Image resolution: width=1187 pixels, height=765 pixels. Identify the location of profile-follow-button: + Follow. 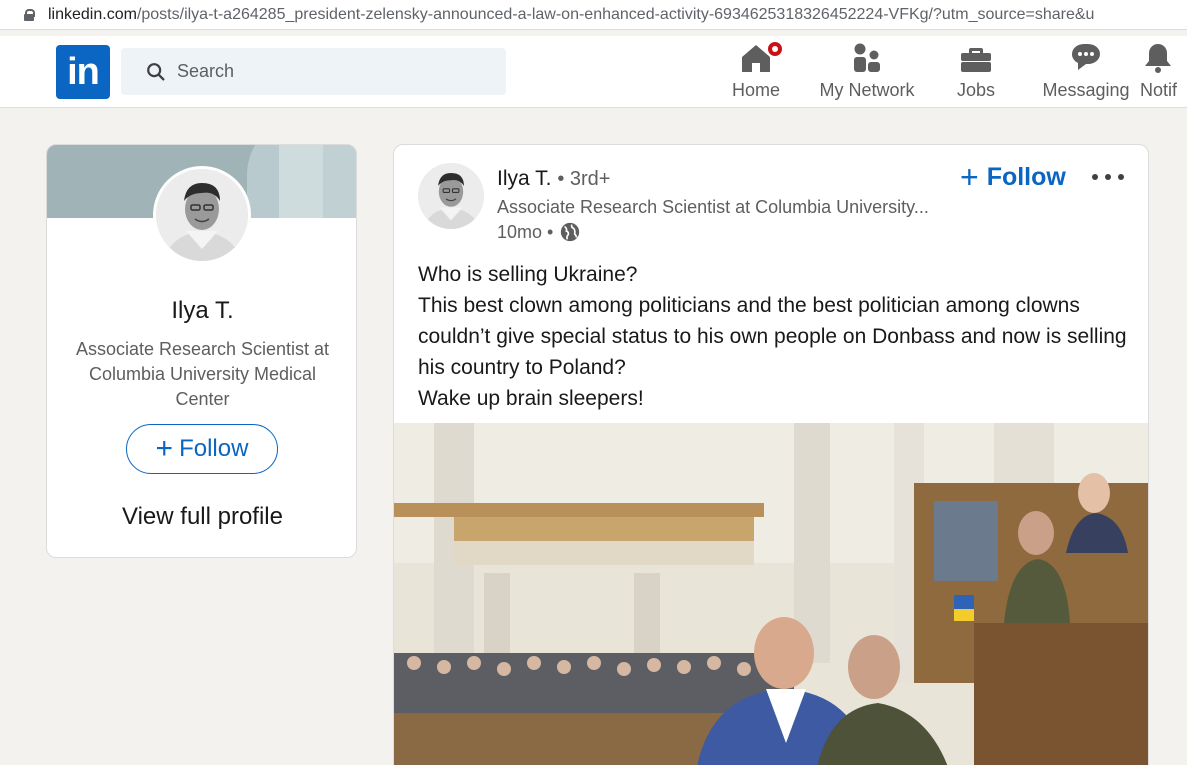
(202, 449).